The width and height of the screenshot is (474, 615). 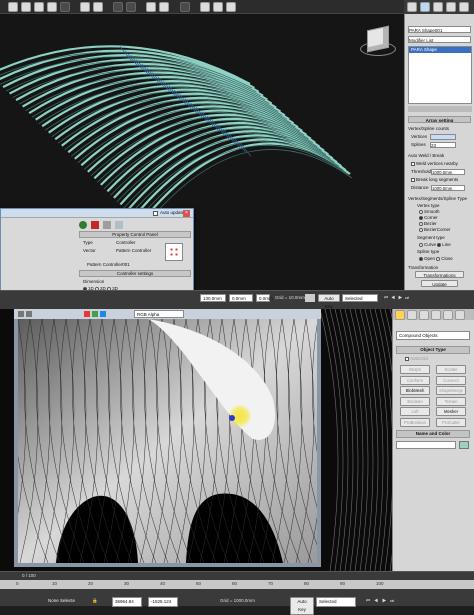 What do you see at coordinates (443, 145) in the screenshot?
I see `splines-spinner: 23` at bounding box center [443, 145].